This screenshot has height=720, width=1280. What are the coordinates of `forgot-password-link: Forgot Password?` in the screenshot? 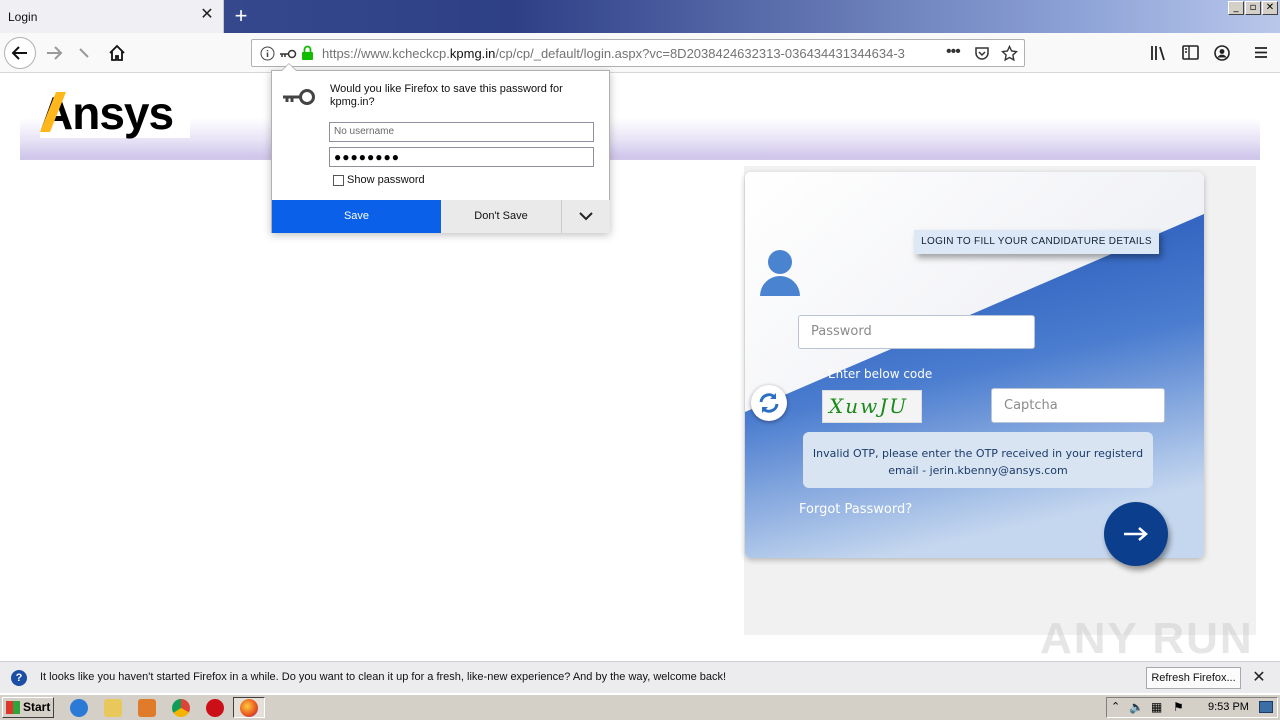 It's located at (855, 509).